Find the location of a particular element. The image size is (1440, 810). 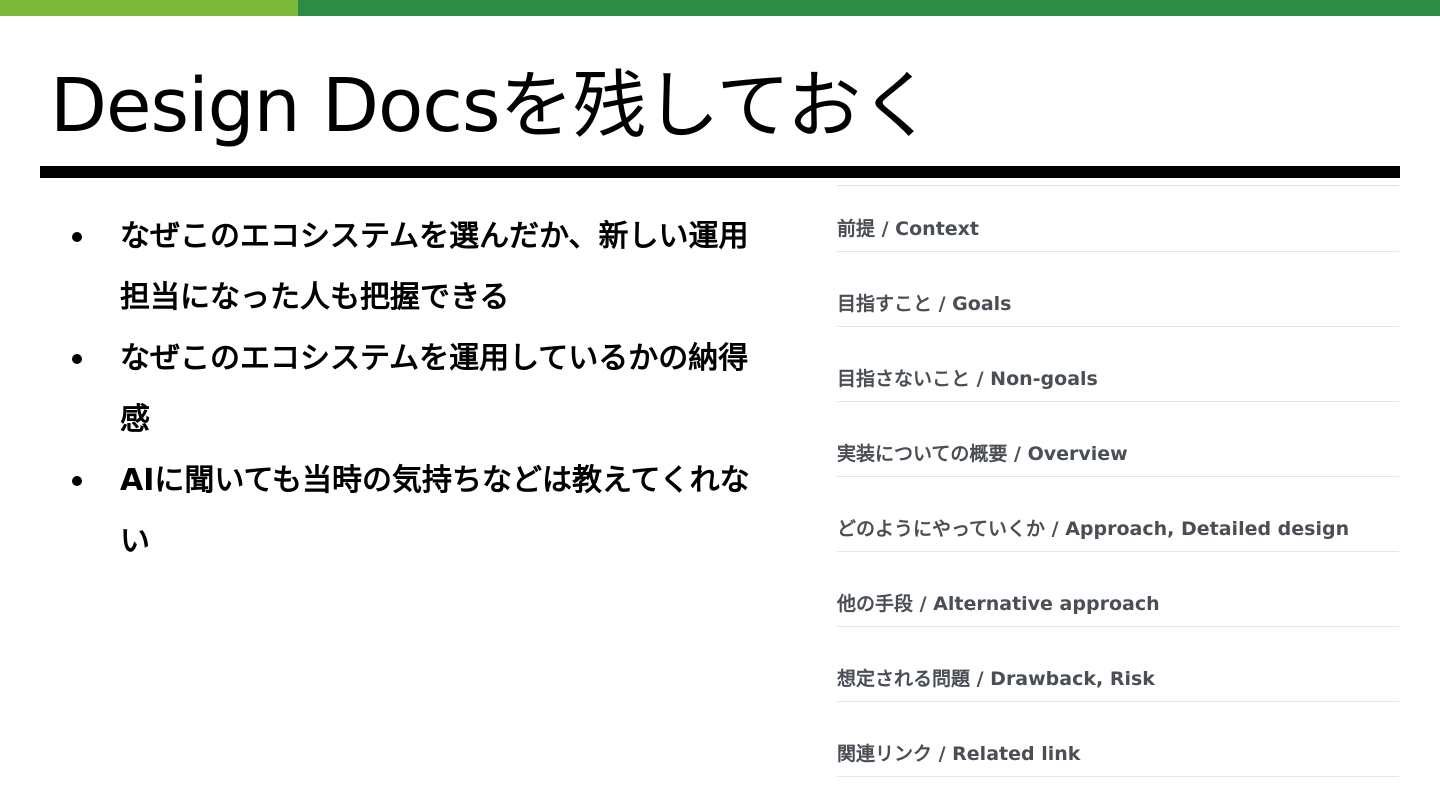

bullet-item: なぜこのエコシステムを選んだか、新しい運用担当になった人も把握できる is located at coordinates (410, 267).